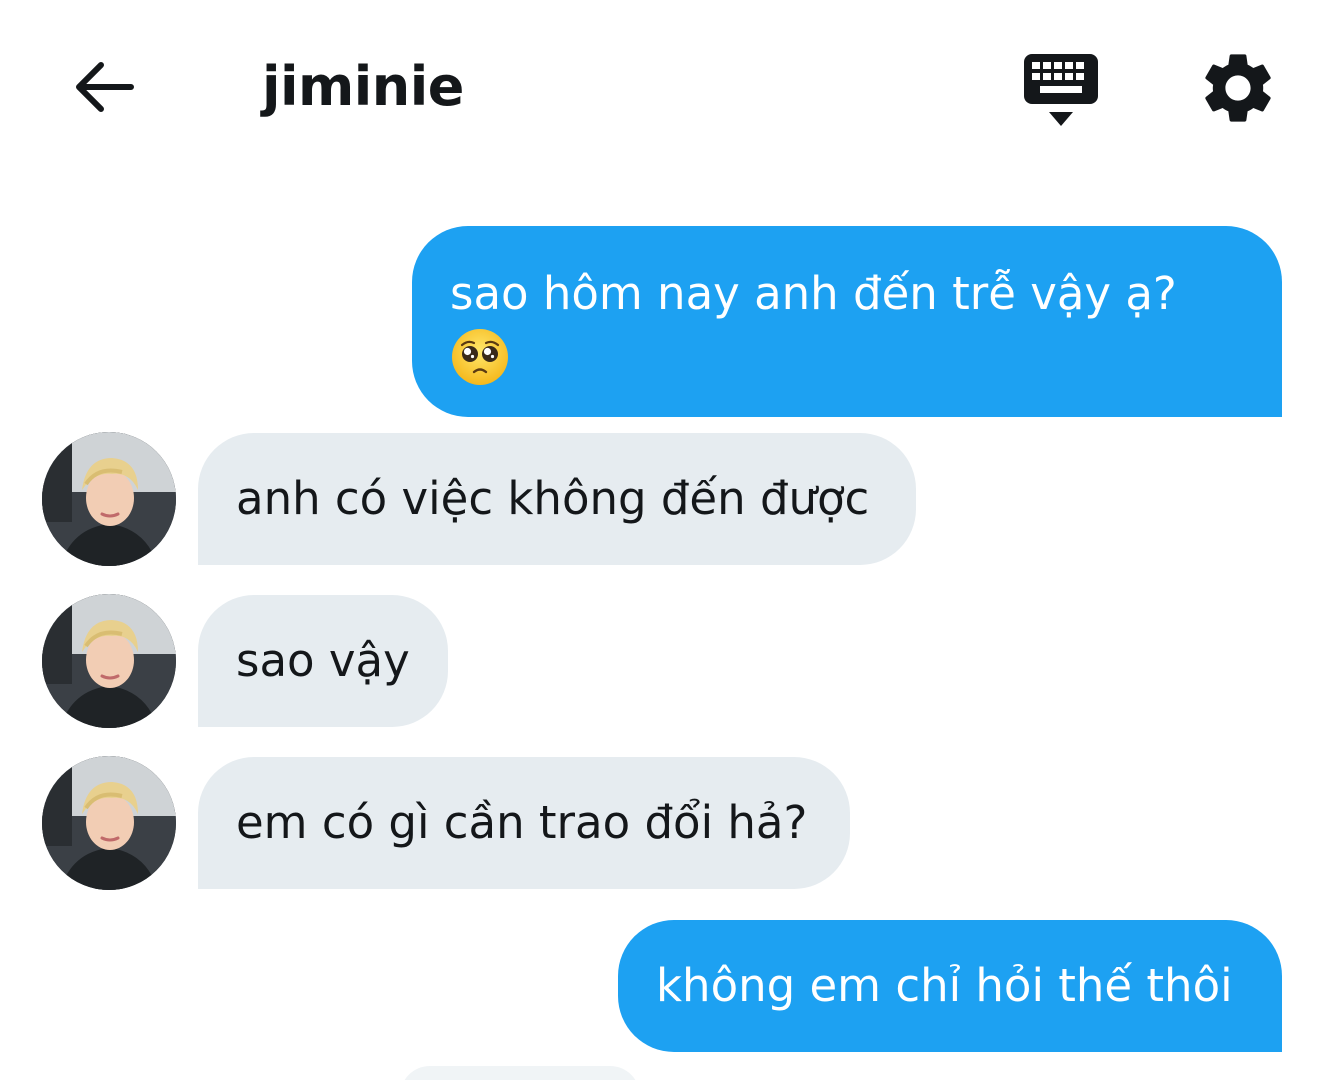  Describe the element at coordinates (520, 1073) in the screenshot. I see `partial-message-bubble` at that location.